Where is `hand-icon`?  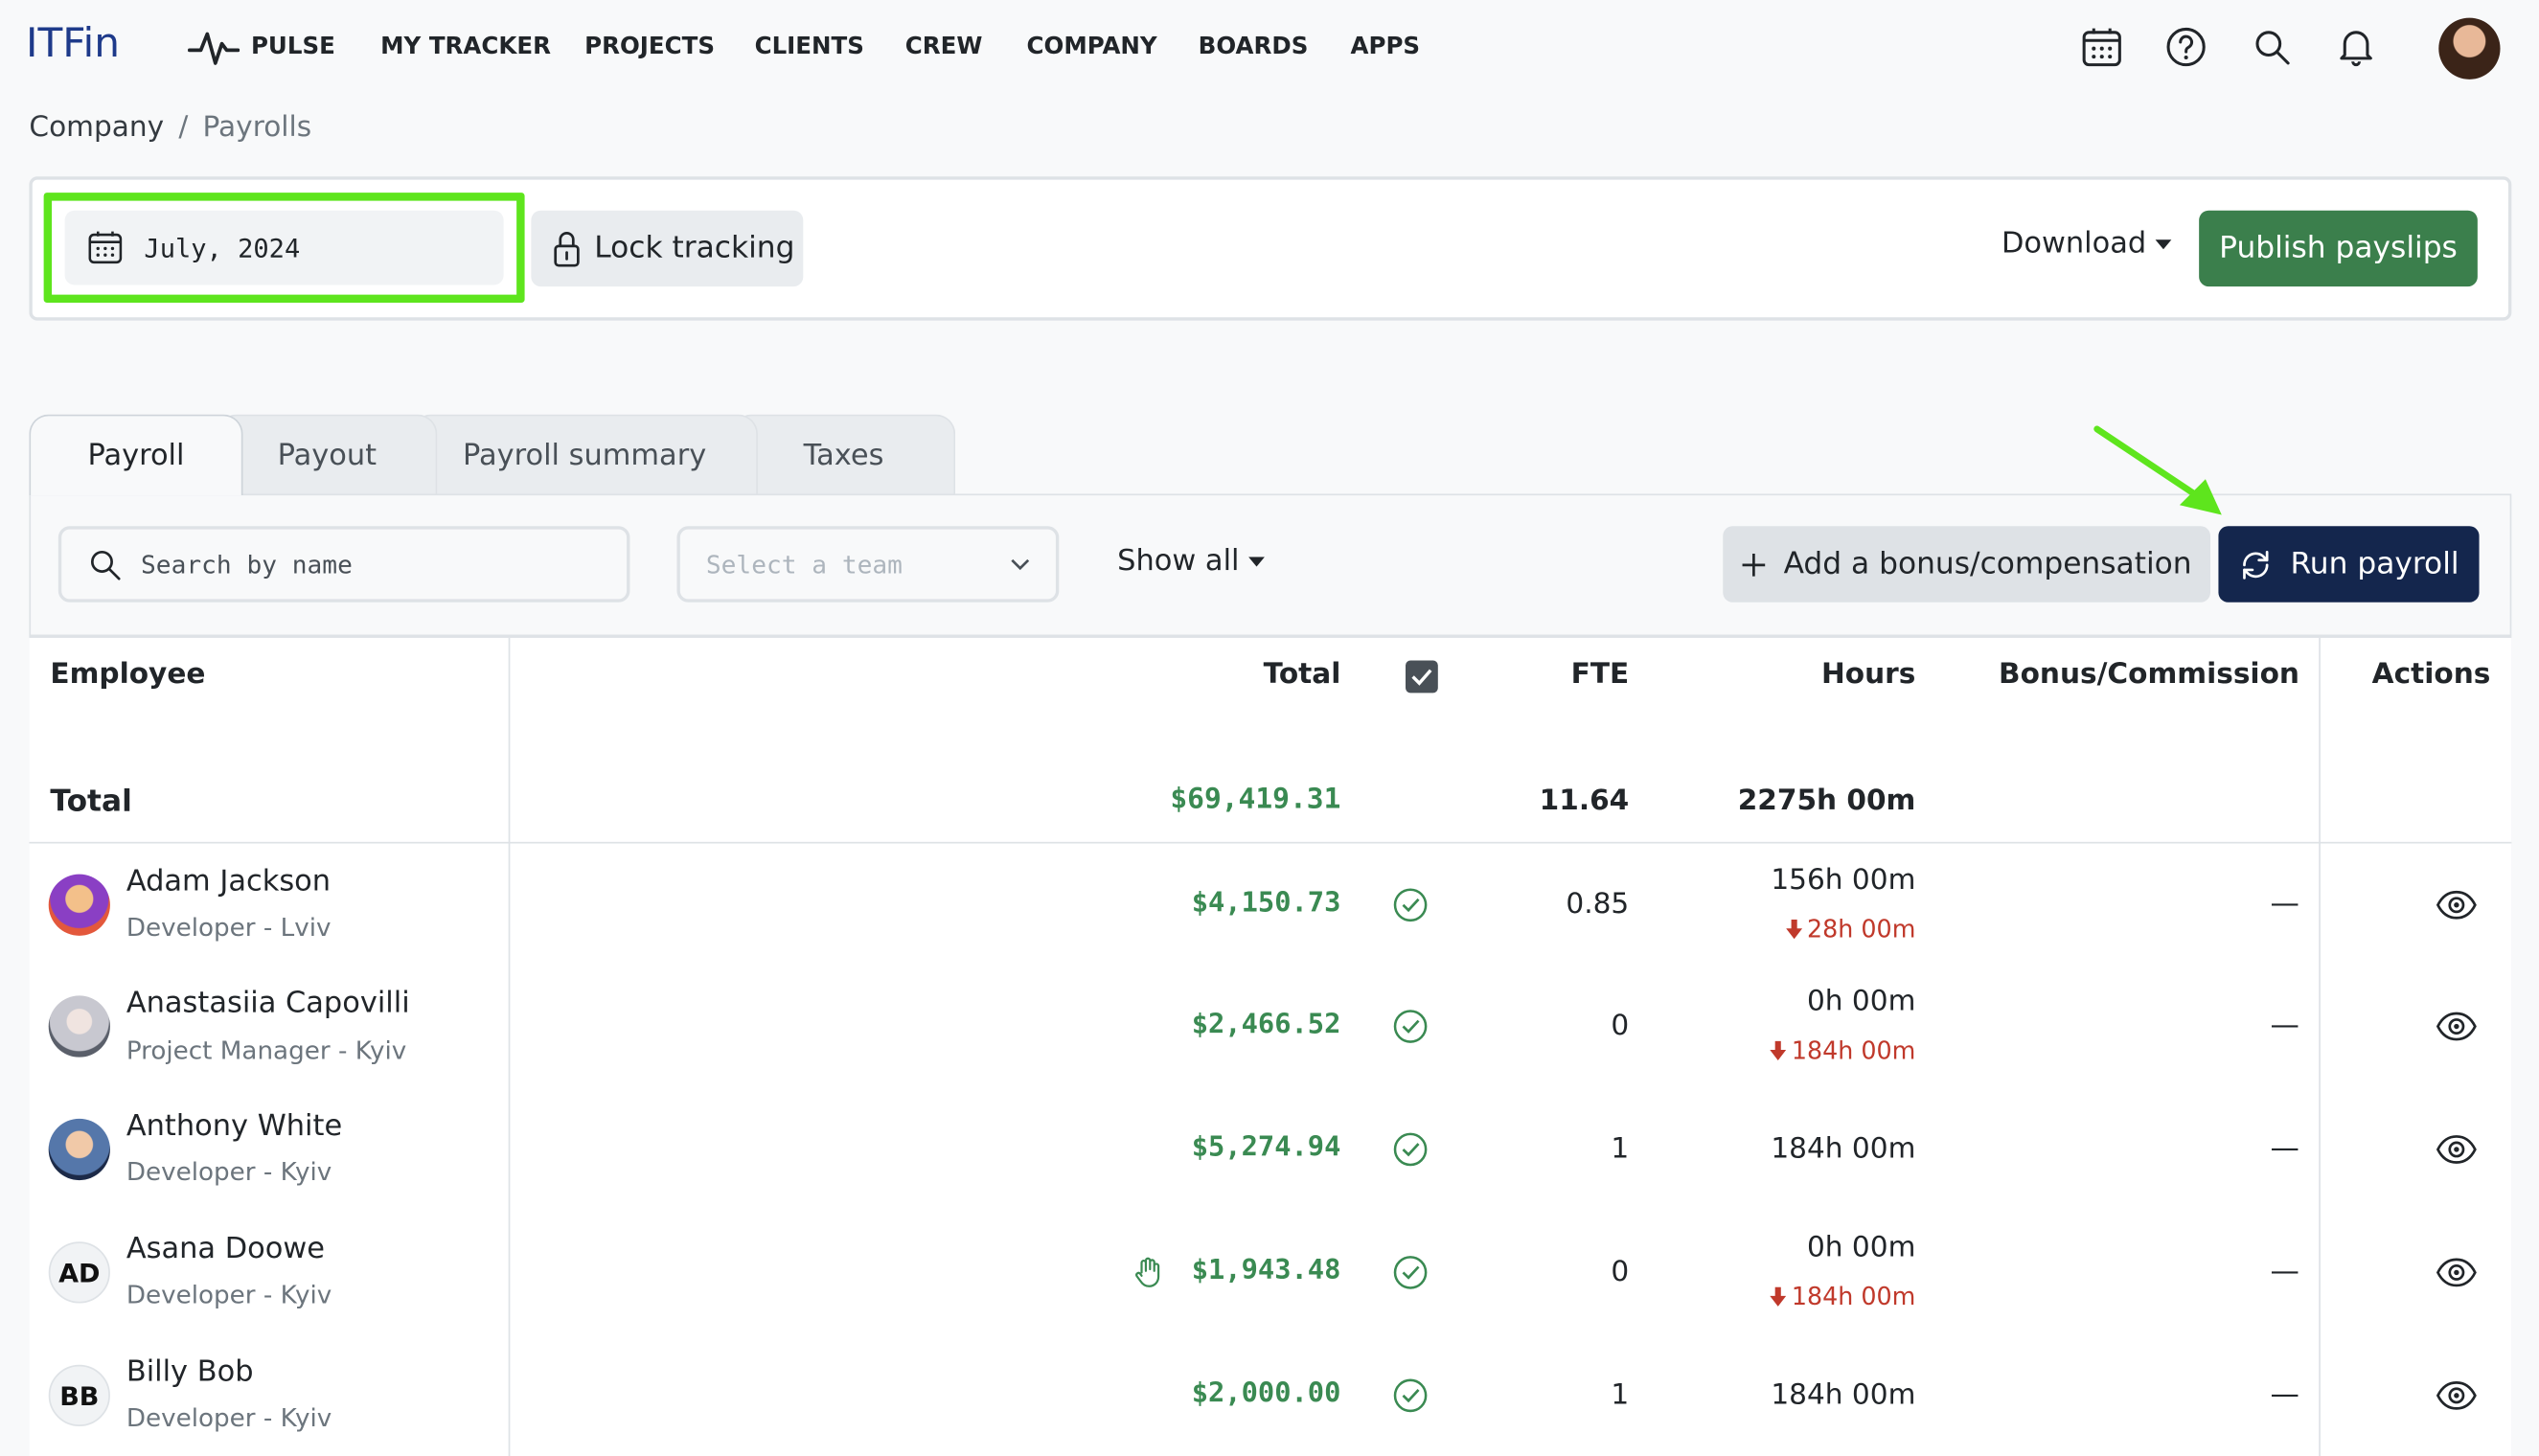
hand-icon is located at coordinates (1147, 1276).